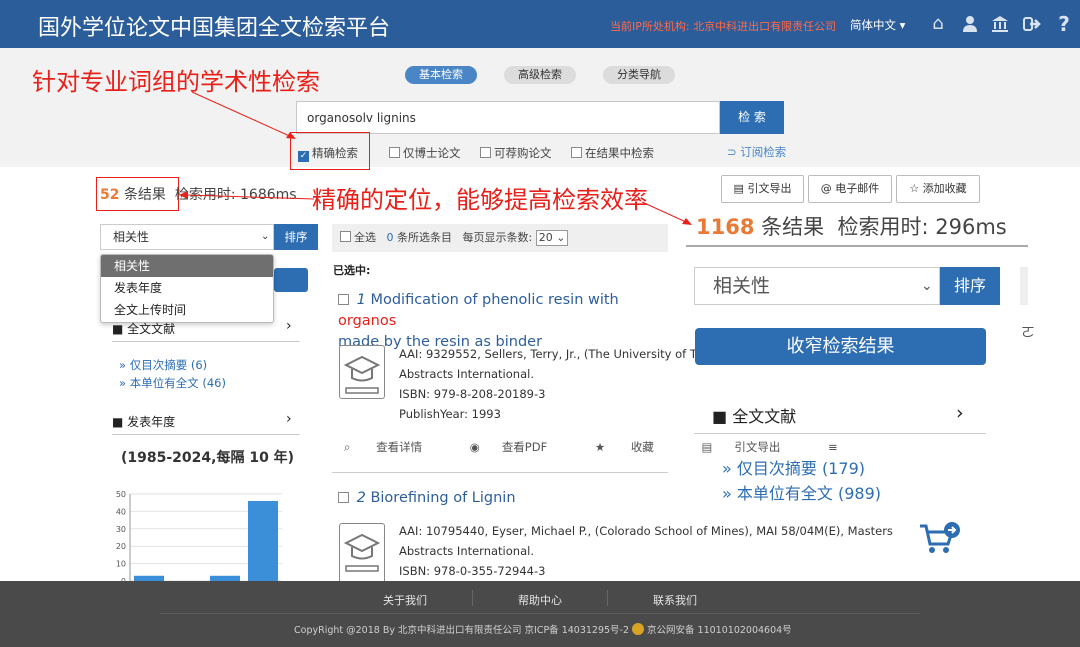 The width and height of the screenshot is (1080, 647). What do you see at coordinates (508, 117) in the screenshot?
I see `search-input` at bounding box center [508, 117].